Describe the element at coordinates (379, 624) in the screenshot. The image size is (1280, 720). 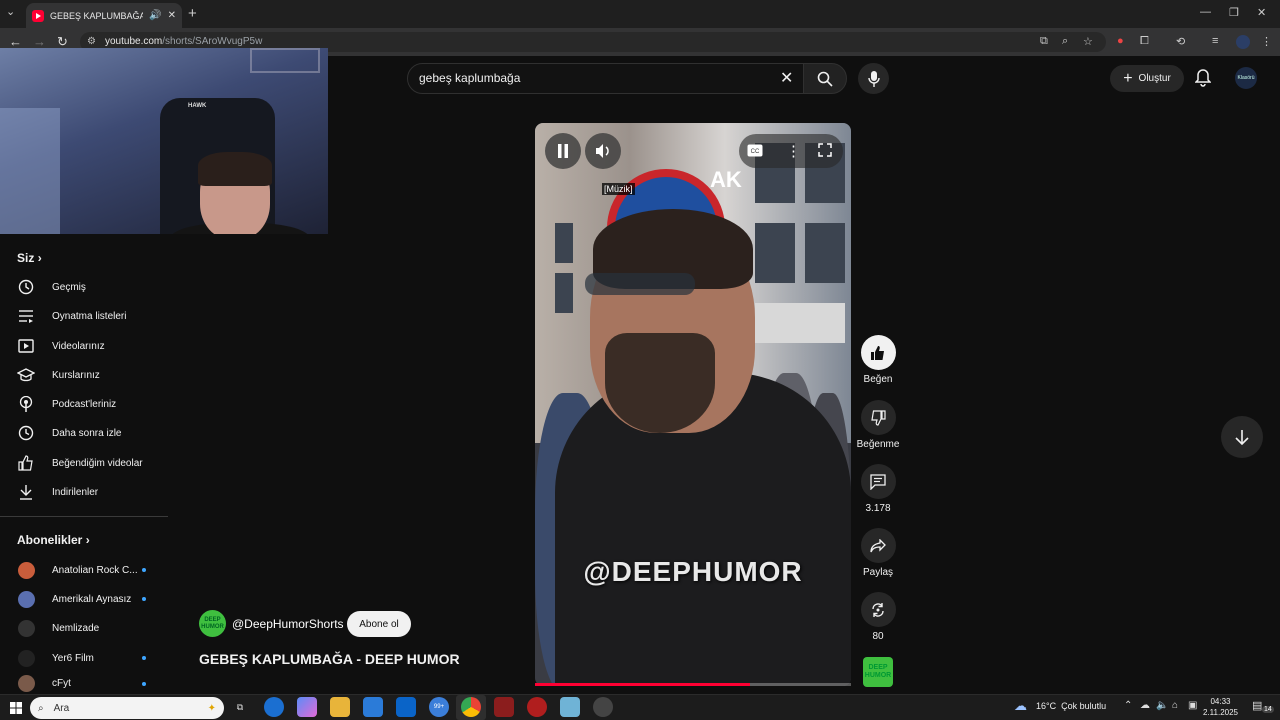
I see `subscribe-button: Abone ol` at that location.